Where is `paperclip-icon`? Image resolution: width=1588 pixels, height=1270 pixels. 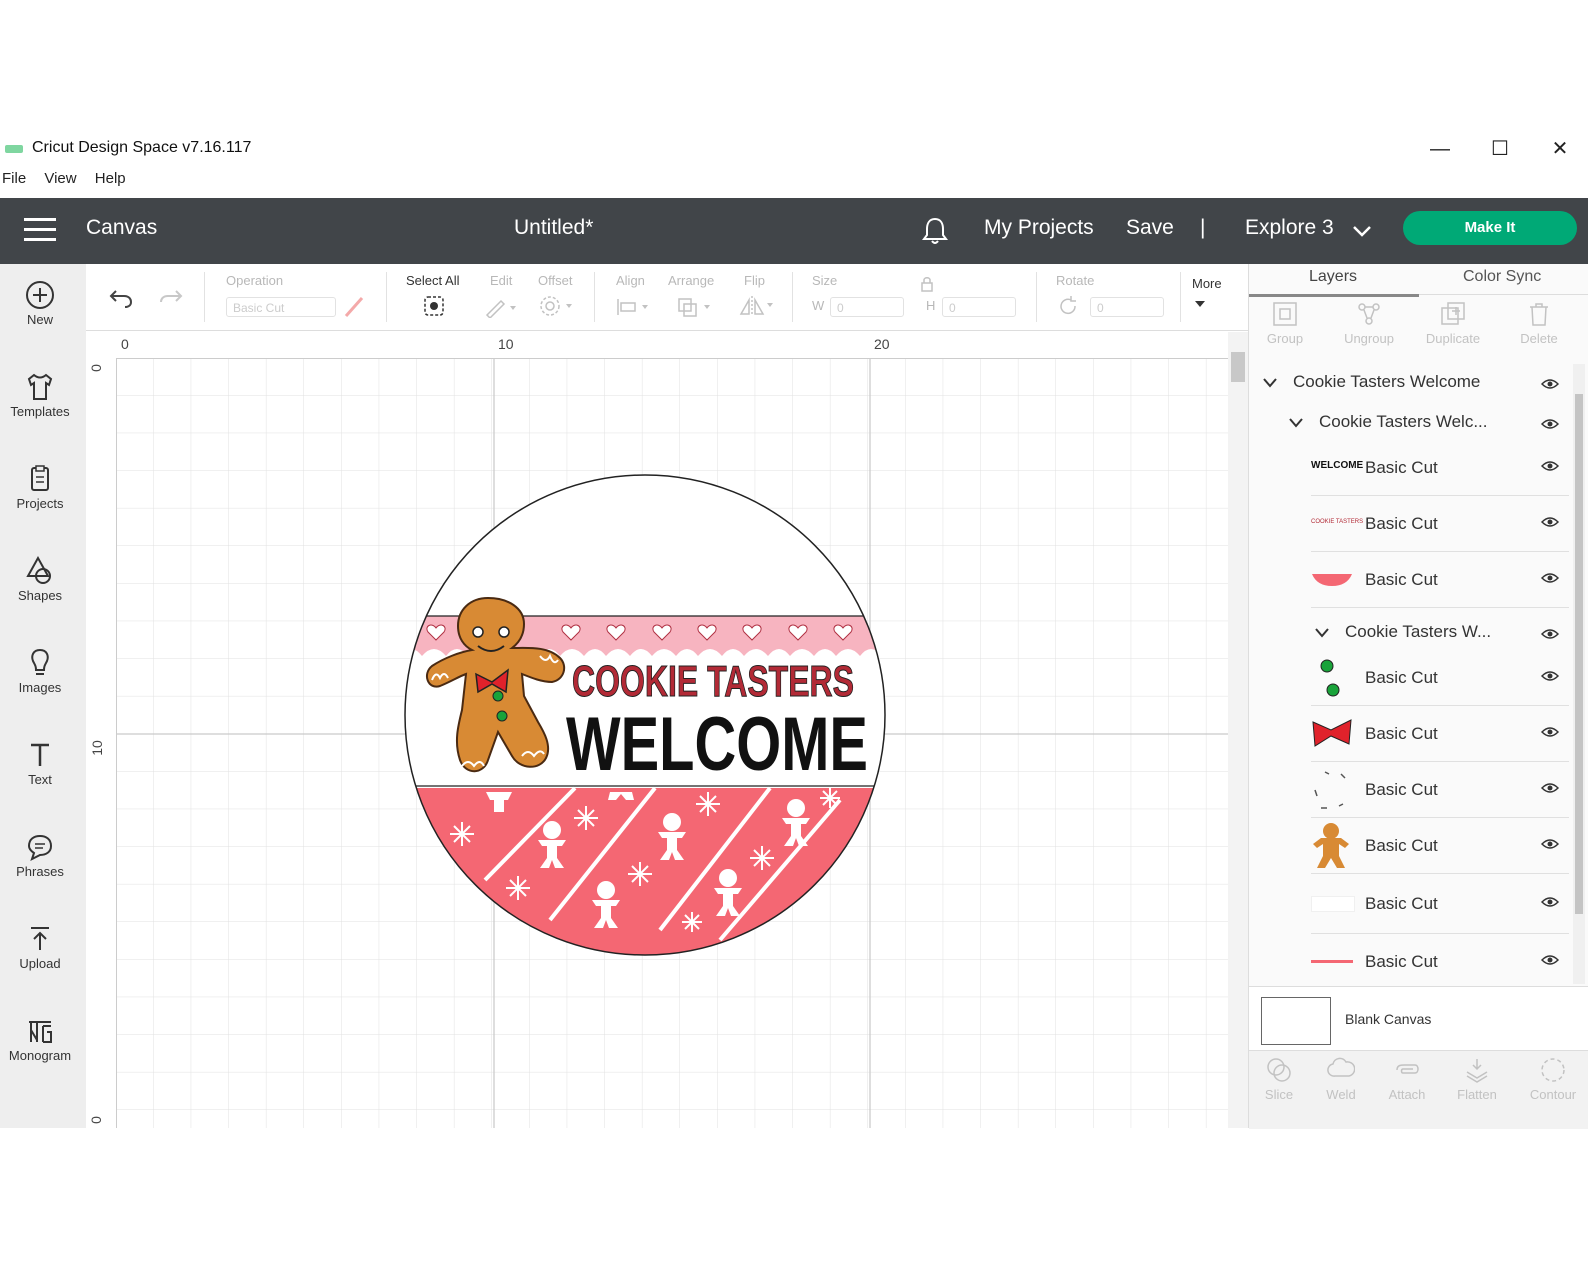
paperclip-icon is located at coordinates (1407, 1069).